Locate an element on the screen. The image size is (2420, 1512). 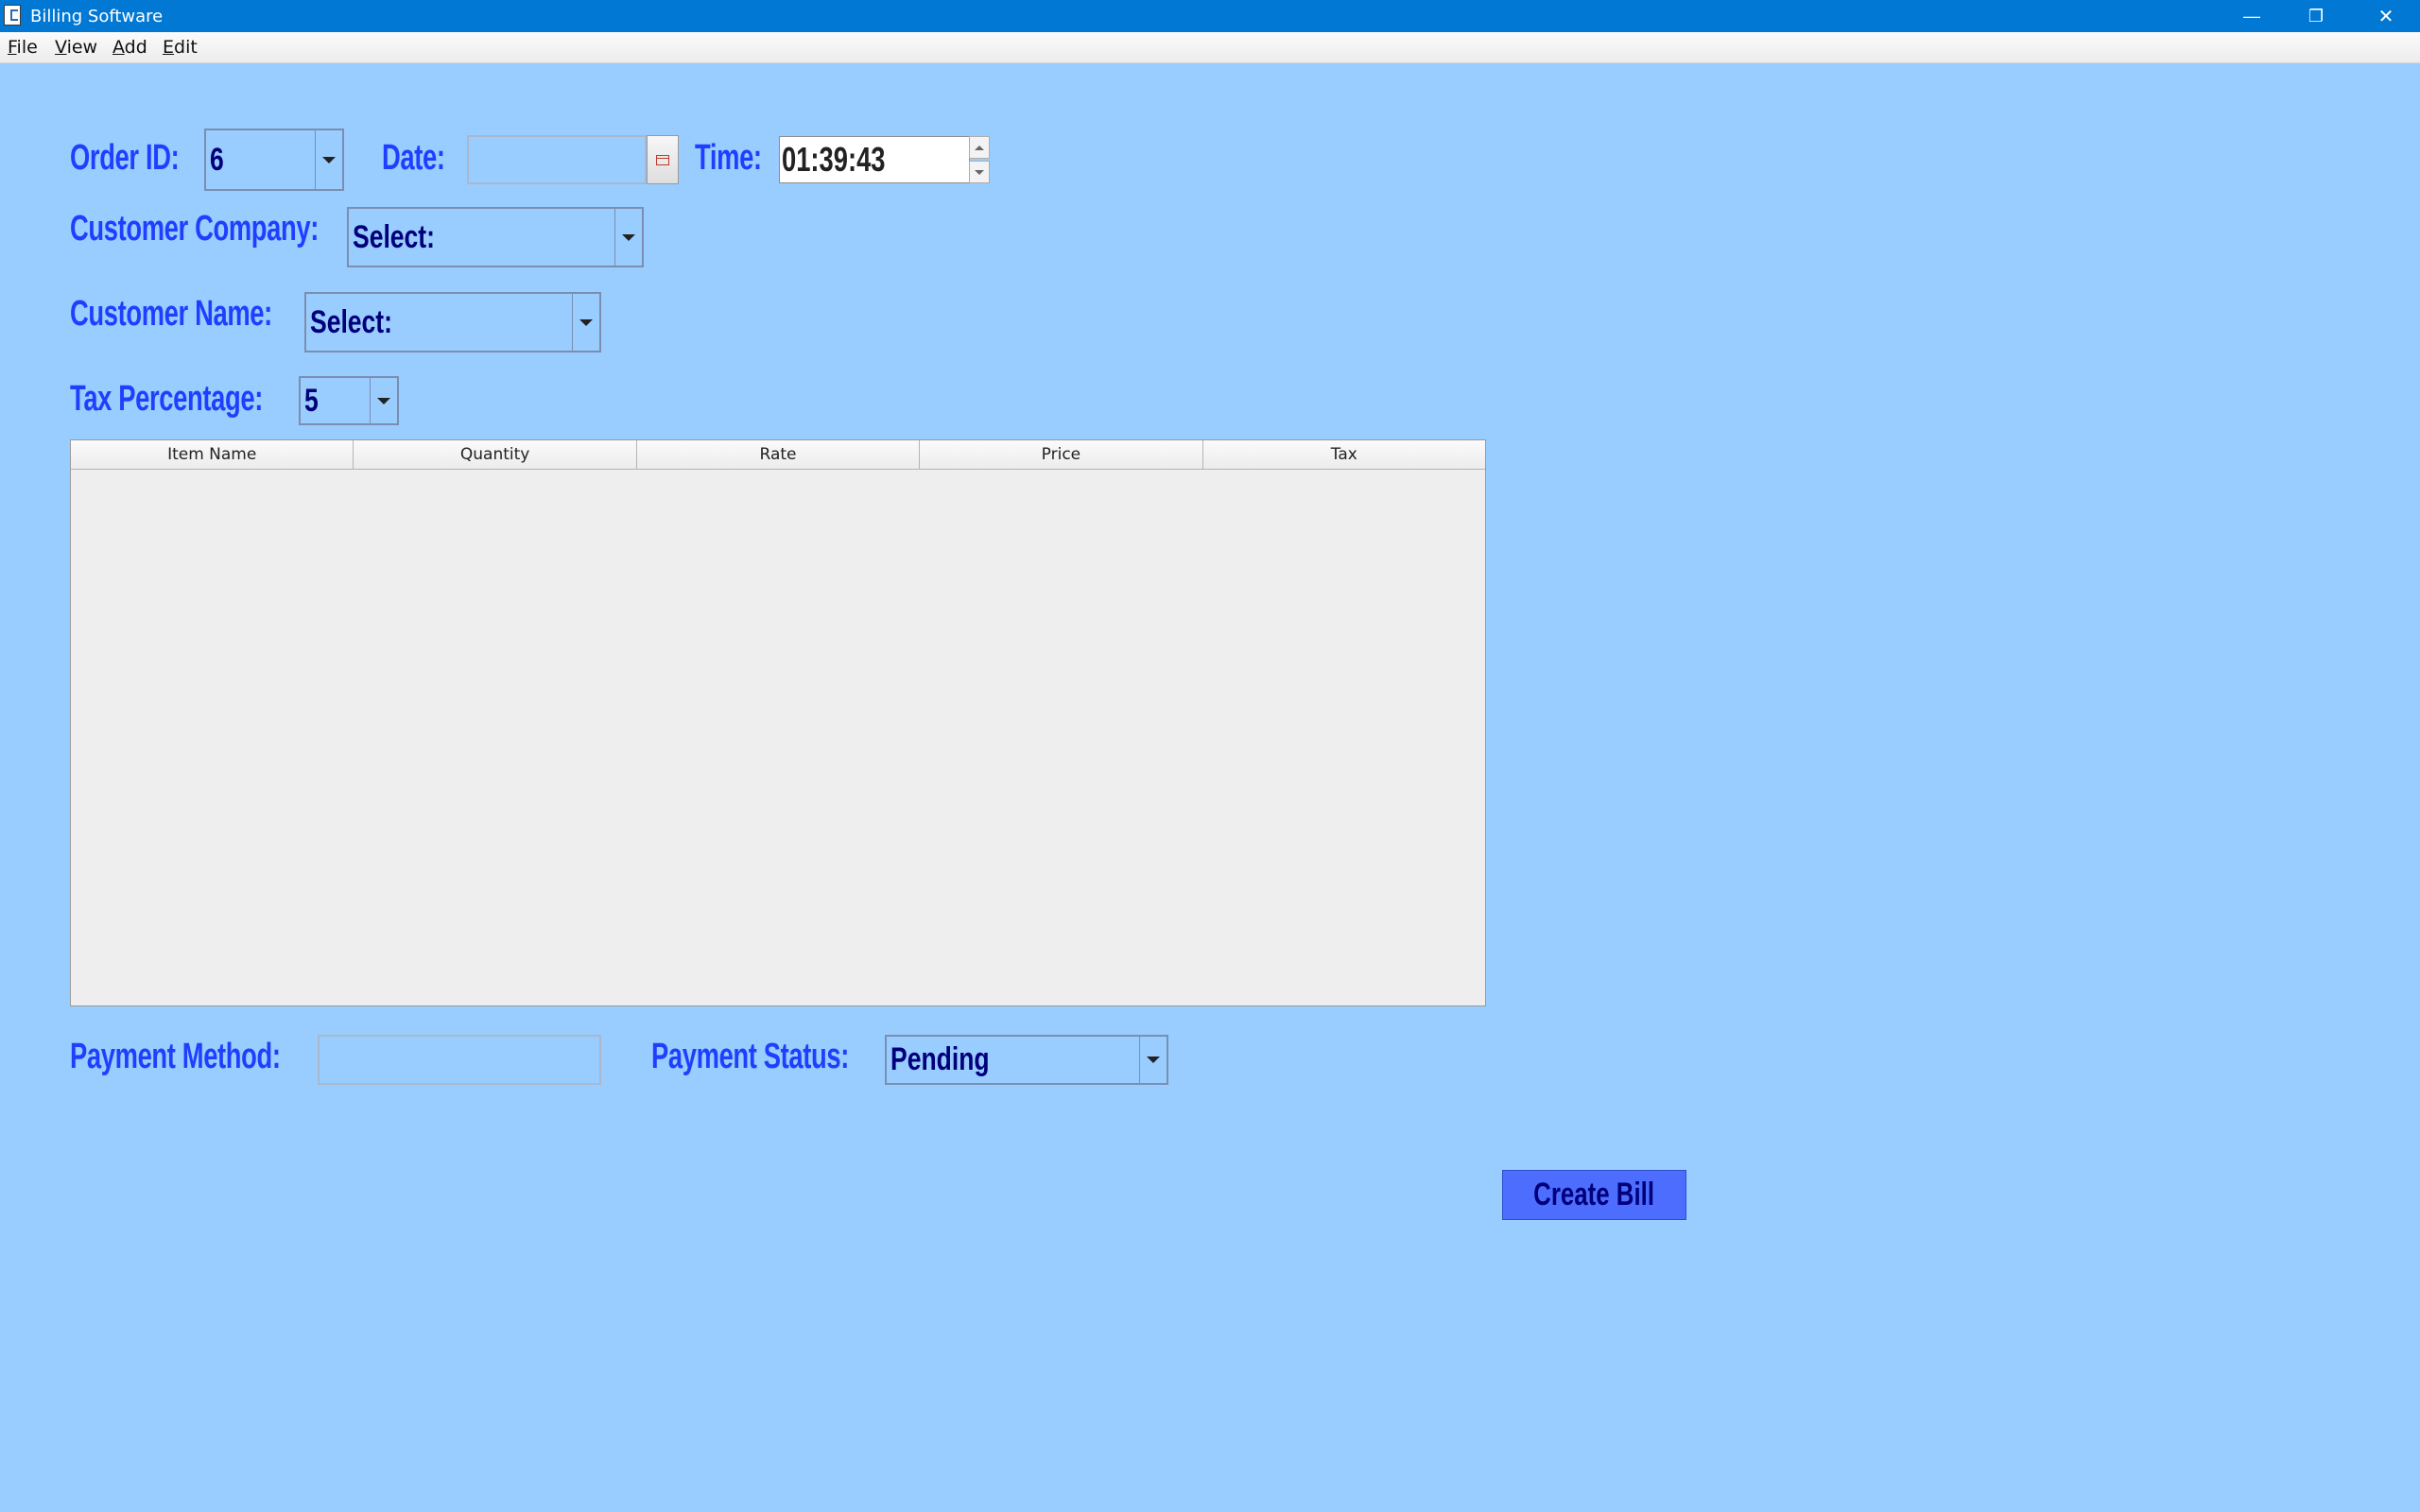
column-header-price: Price is located at coordinates (1061, 454).